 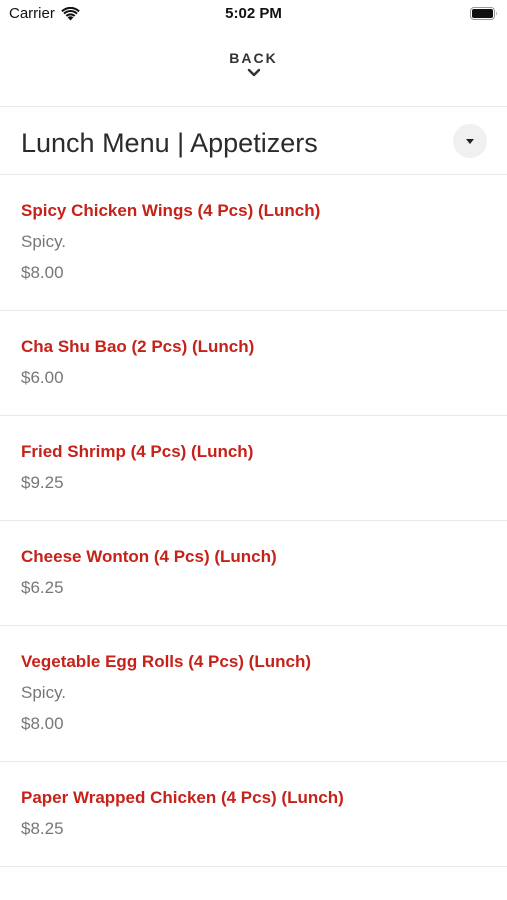 I want to click on nav-divider, so click(x=253, y=106).